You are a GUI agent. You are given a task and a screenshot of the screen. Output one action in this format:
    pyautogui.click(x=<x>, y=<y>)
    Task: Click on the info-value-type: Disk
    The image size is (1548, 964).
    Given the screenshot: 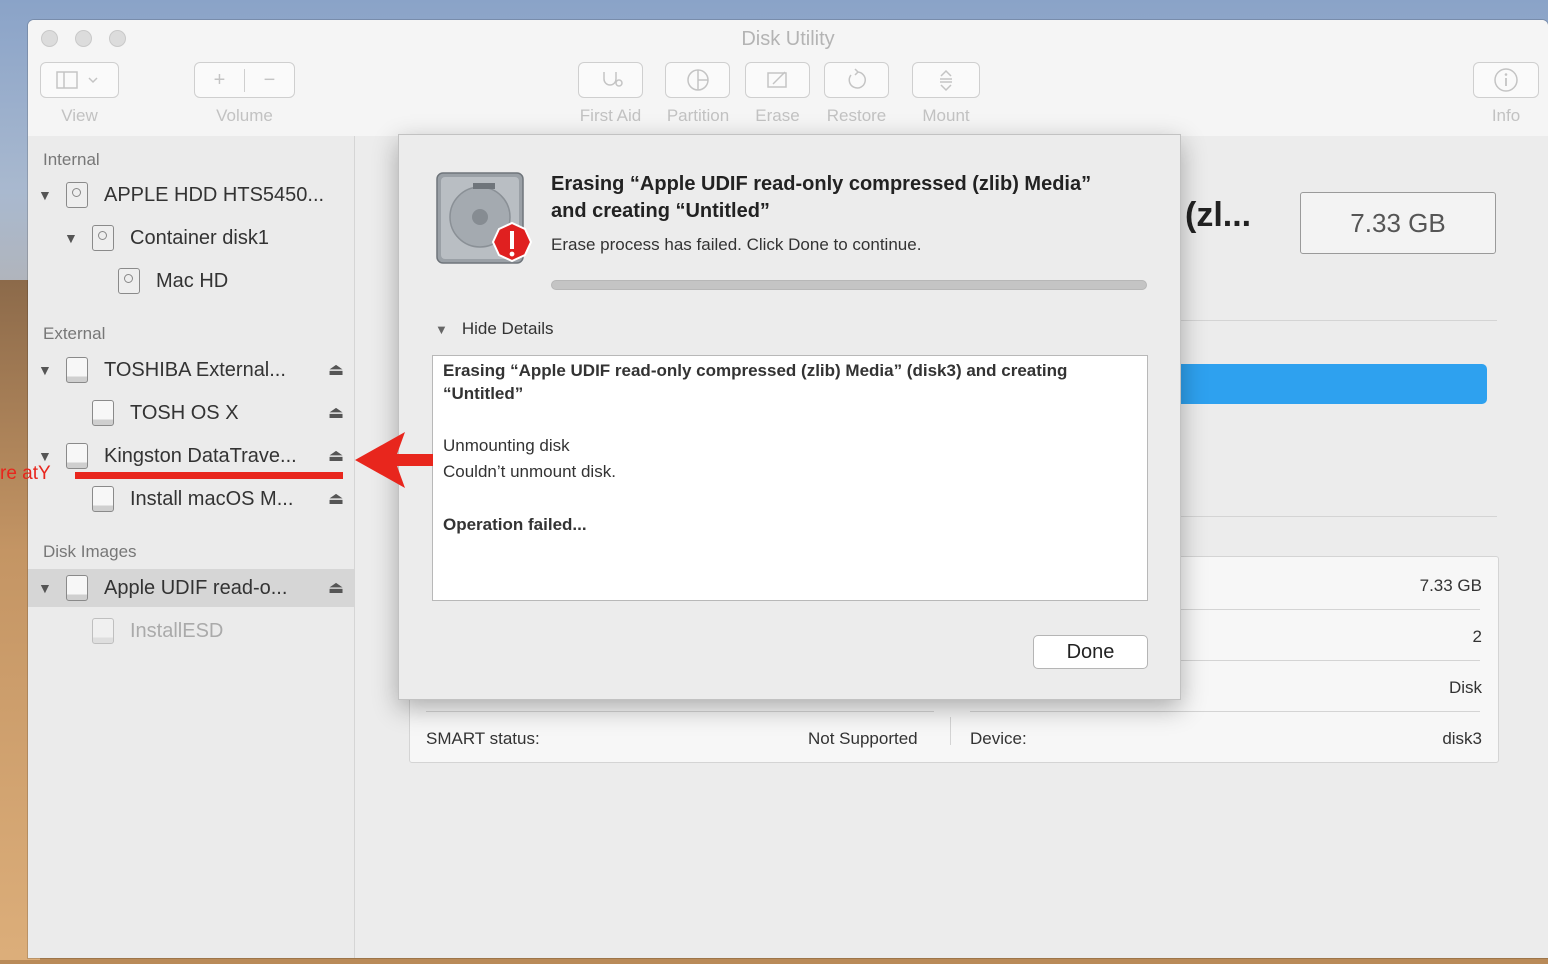 What is the action you would take?
    pyautogui.click(x=1465, y=687)
    